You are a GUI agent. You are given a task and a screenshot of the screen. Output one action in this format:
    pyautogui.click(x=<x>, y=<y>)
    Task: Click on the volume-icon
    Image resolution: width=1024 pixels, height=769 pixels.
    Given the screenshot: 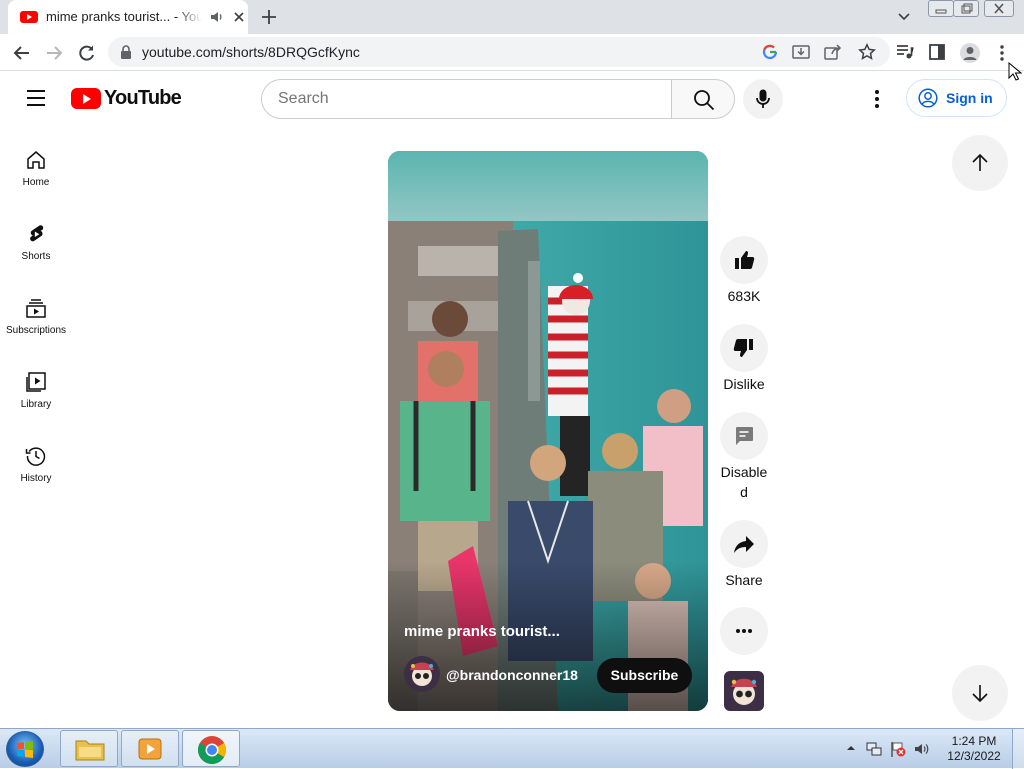 What is the action you would take?
    pyautogui.click(x=922, y=749)
    